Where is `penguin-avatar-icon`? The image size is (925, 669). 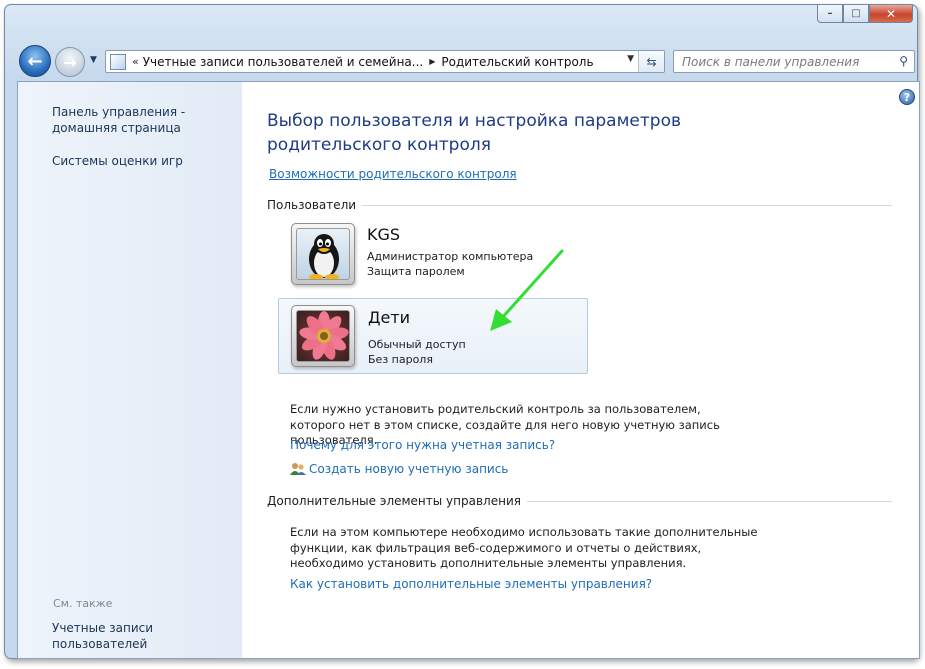 penguin-avatar-icon is located at coordinates (323, 254).